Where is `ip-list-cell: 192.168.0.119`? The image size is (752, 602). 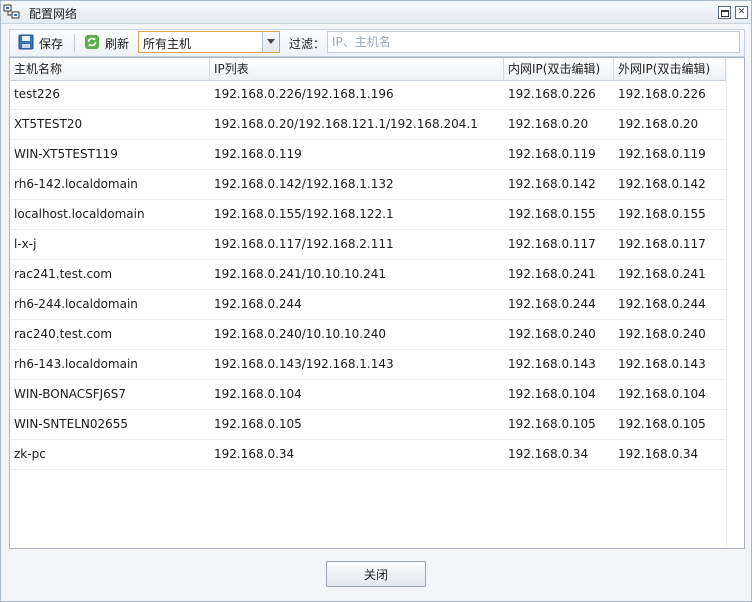
ip-list-cell: 192.168.0.119 is located at coordinates (258, 154).